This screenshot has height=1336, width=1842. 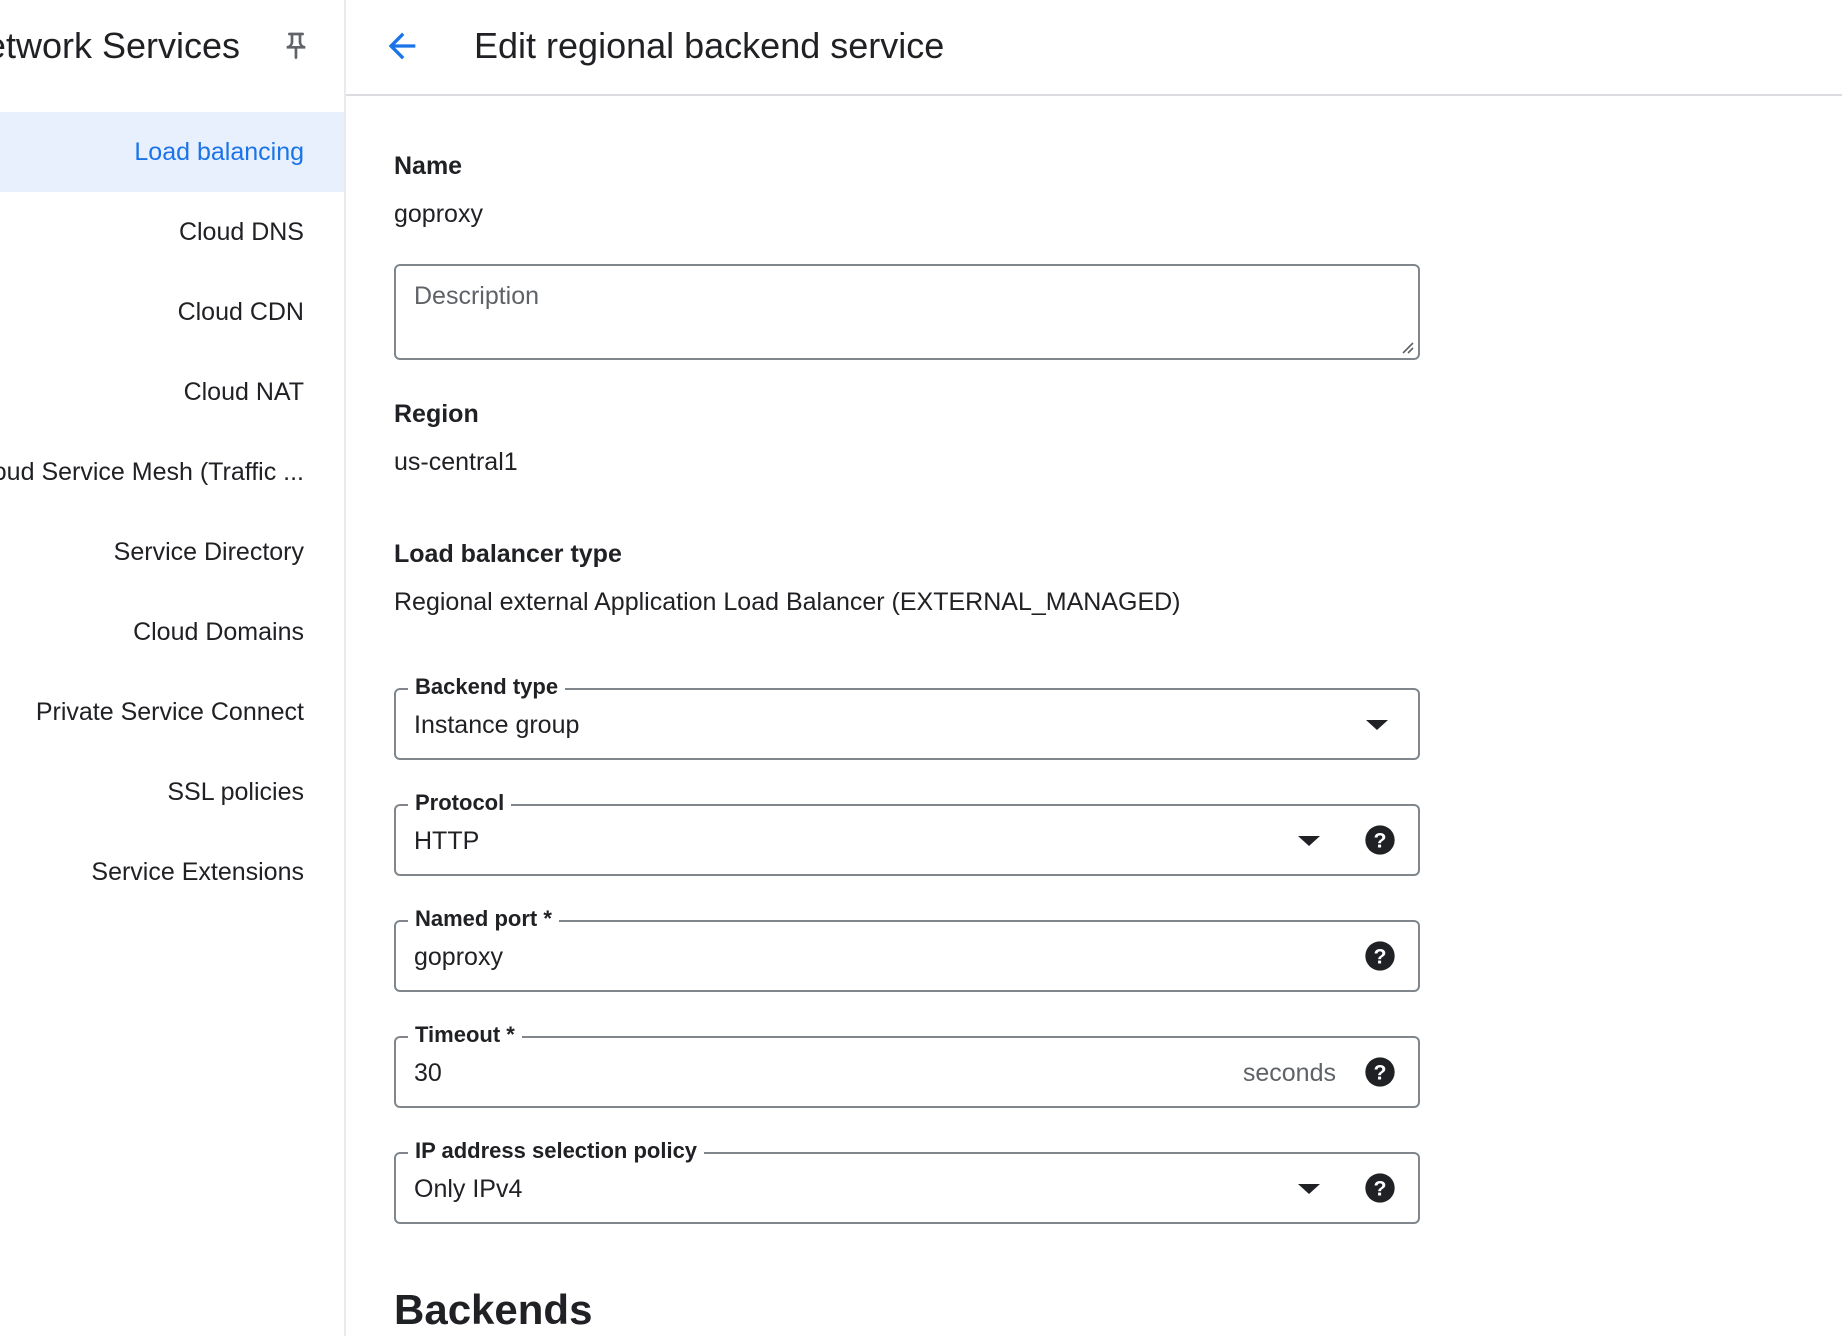 I want to click on sidebar-item-cloud-domains: Cloud Domains, so click(x=172, y=632).